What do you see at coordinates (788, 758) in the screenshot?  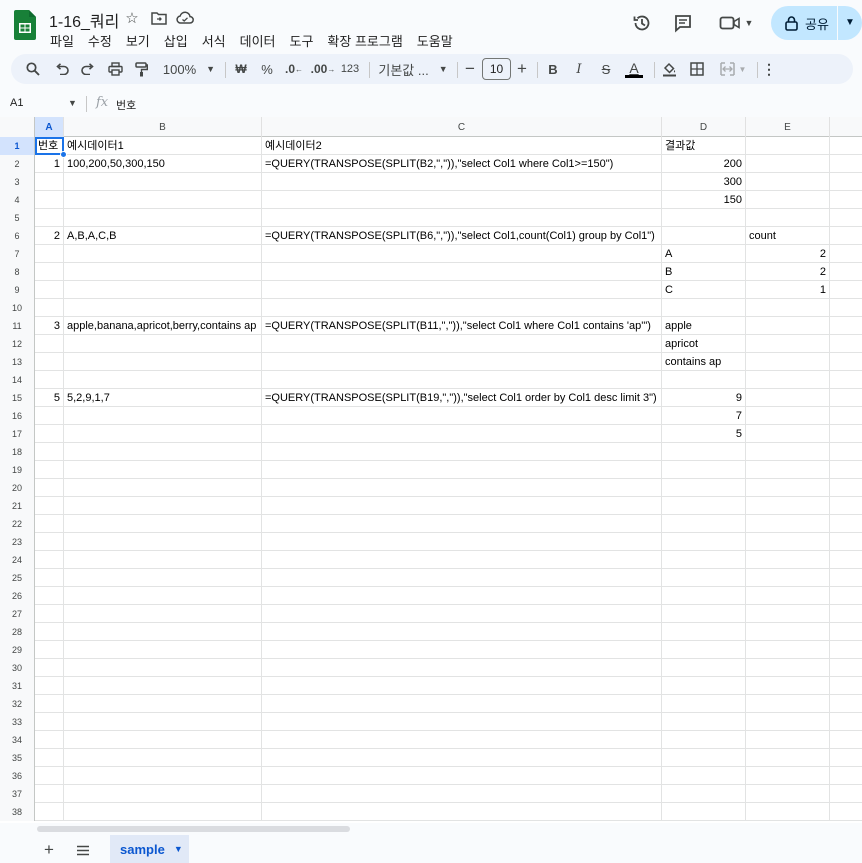 I see `cell-e35` at bounding box center [788, 758].